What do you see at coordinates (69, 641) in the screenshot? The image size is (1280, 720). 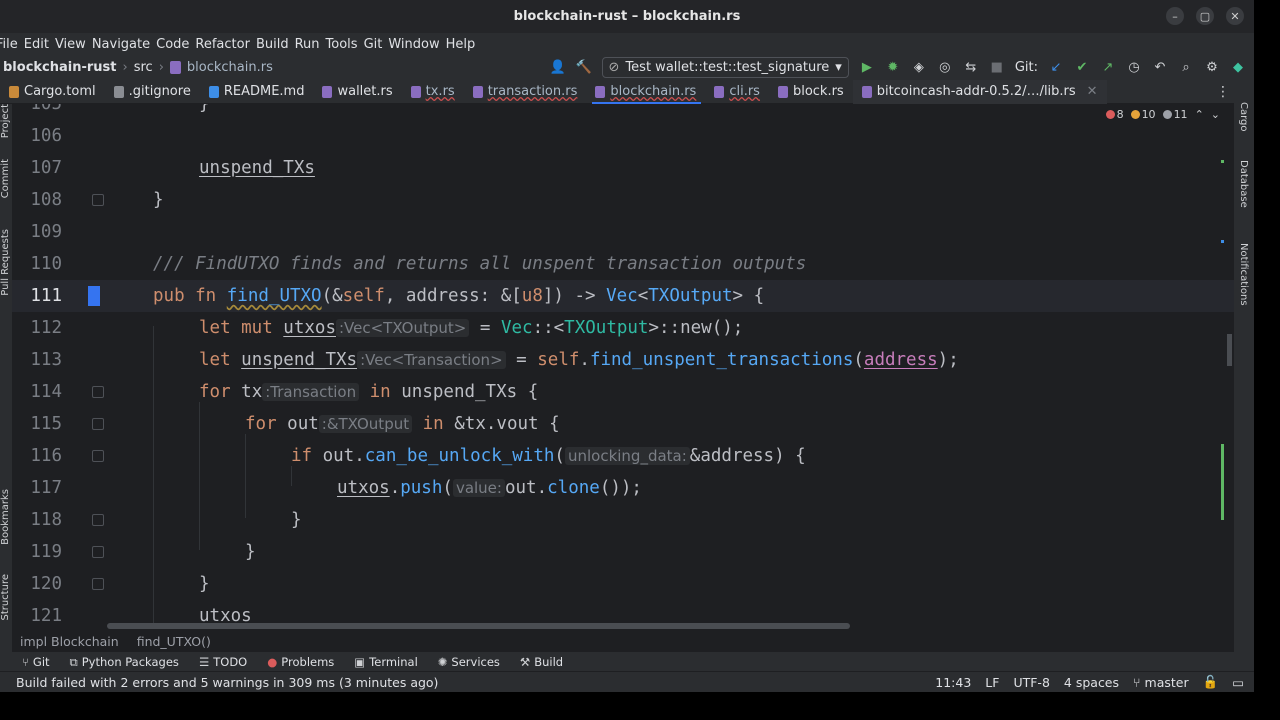 I see `crumb-impl: impl Blockchain` at bounding box center [69, 641].